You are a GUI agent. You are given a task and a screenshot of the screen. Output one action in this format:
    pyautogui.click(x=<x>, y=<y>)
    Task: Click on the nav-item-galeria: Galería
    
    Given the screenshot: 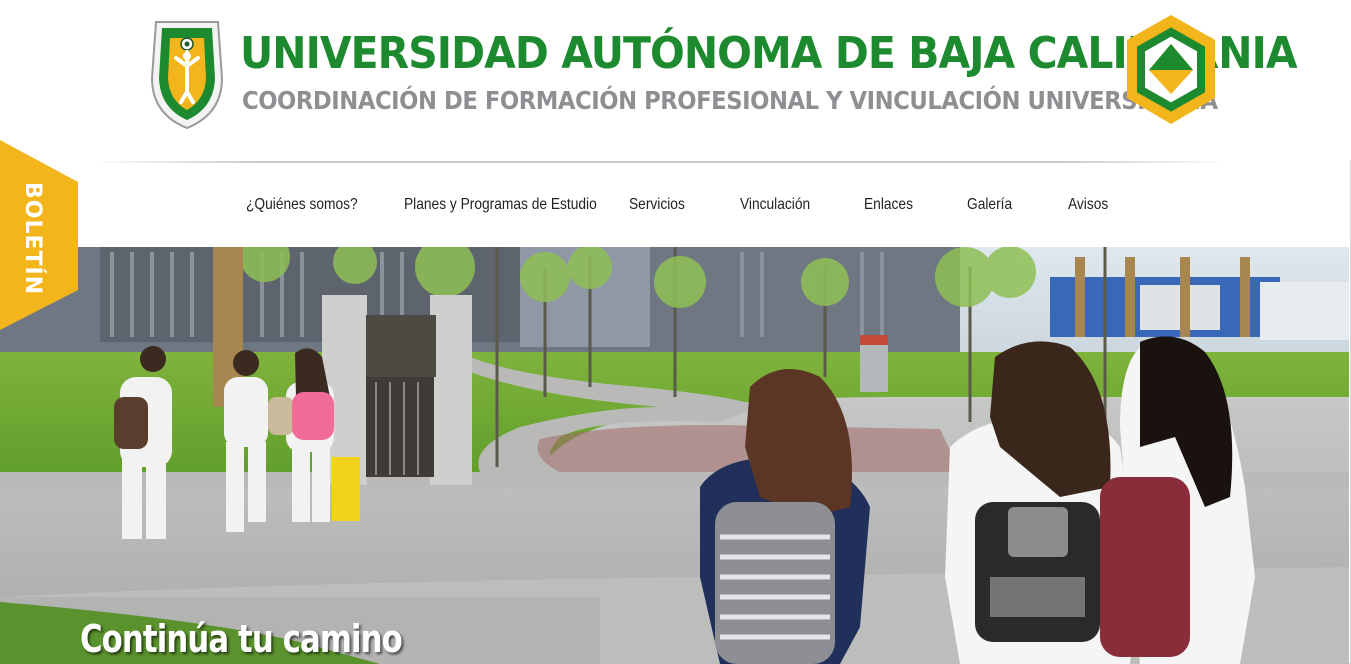 What is the action you would take?
    pyautogui.click(x=989, y=205)
    